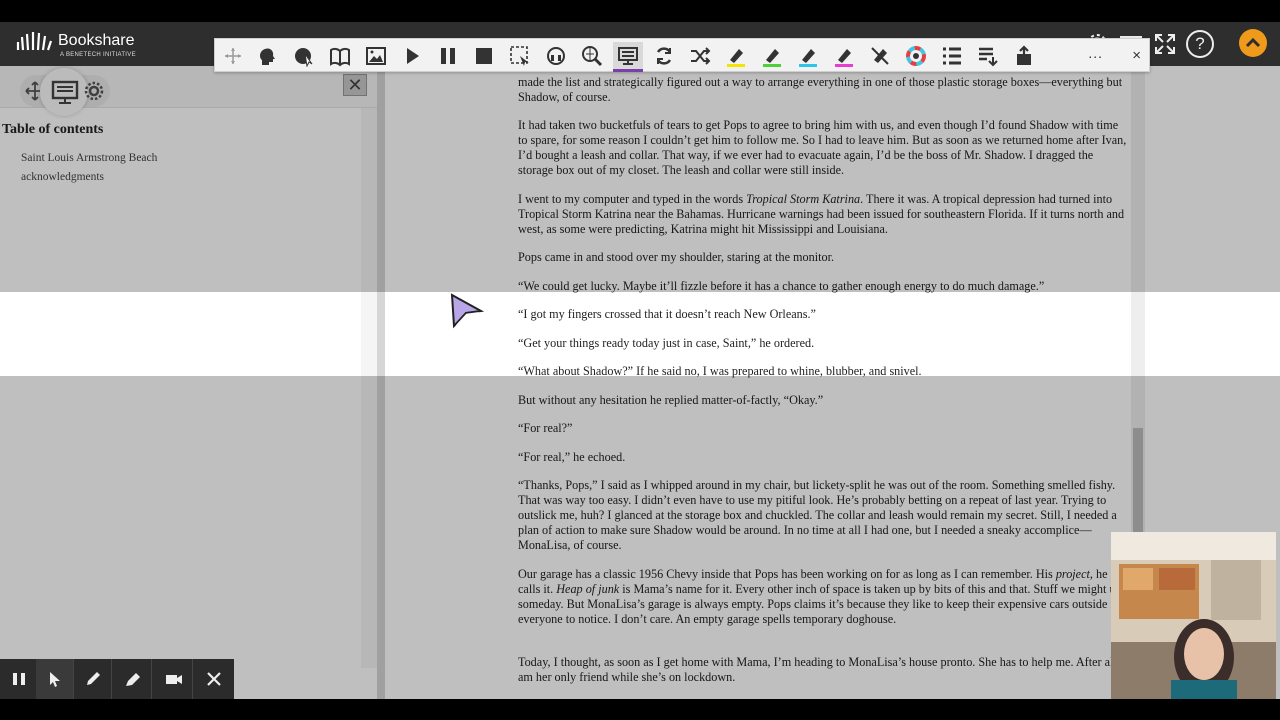 The image size is (1280, 720). I want to click on screen-recorder-bar, so click(117, 679).